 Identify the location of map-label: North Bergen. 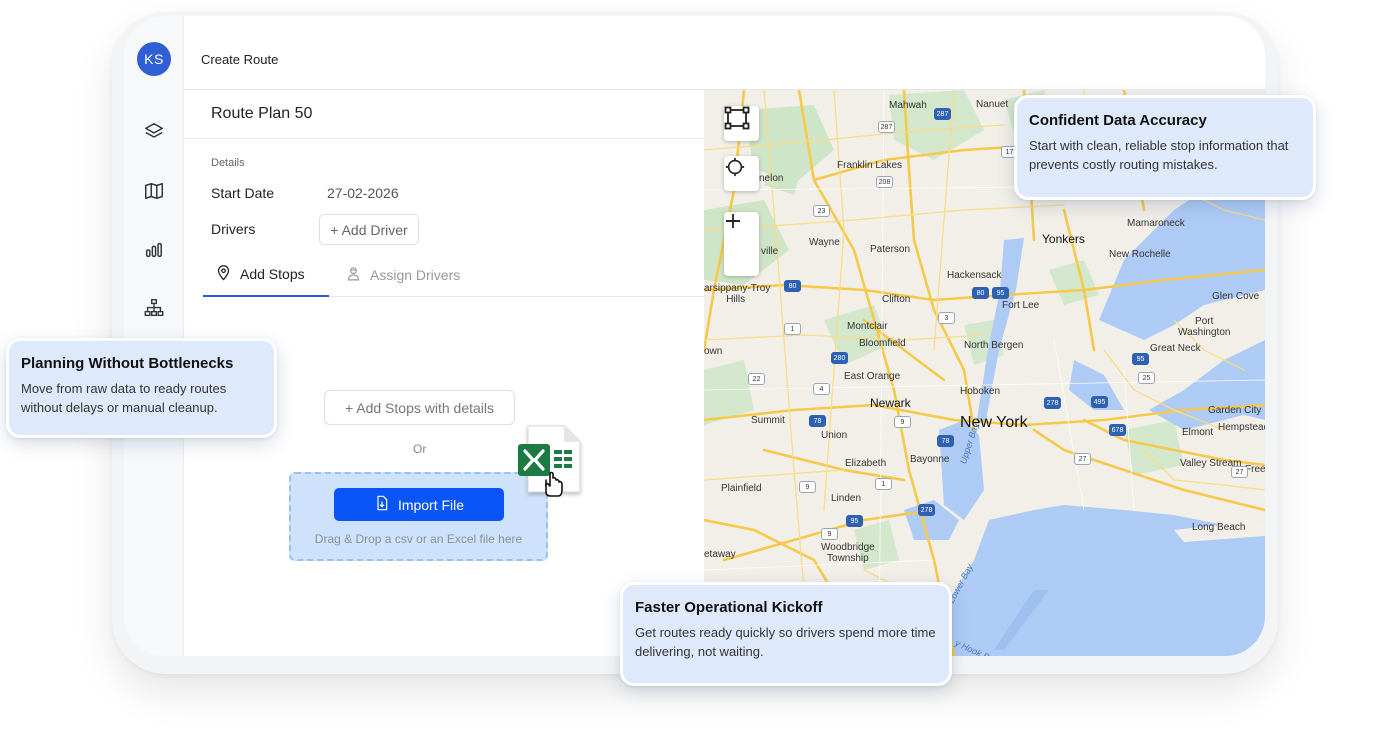
(994, 345).